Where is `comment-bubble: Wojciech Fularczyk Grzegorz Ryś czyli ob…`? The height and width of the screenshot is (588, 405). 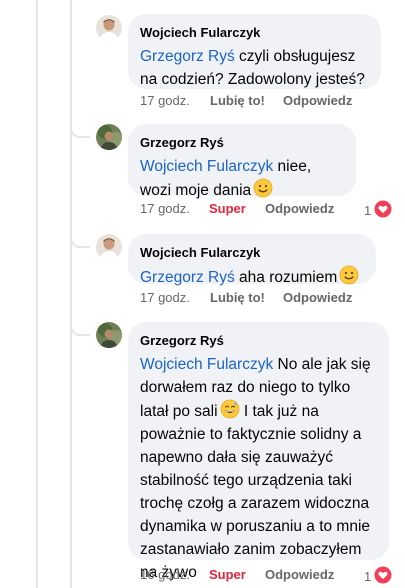
comment-bubble: Wojciech Fularczyk Grzegorz Ryś czyli ob… is located at coordinates (254, 51).